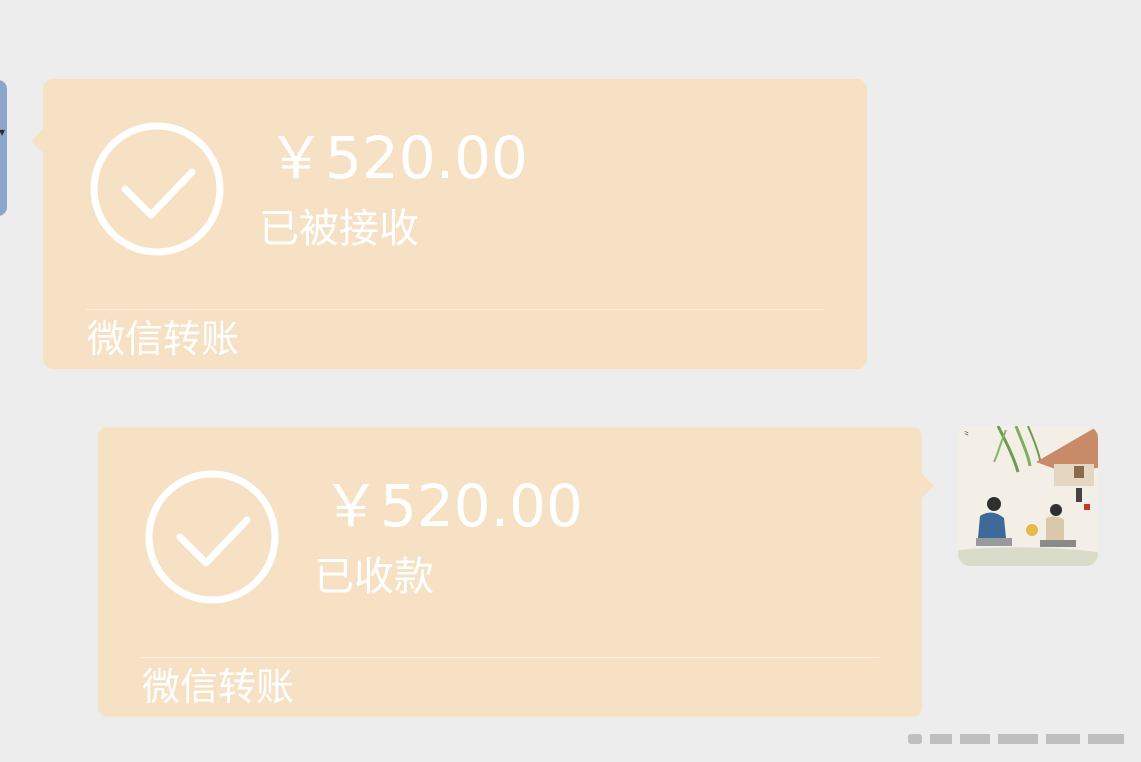  Describe the element at coordinates (2, 132) in the screenshot. I see `avatar-edge-mark: ▾` at that location.